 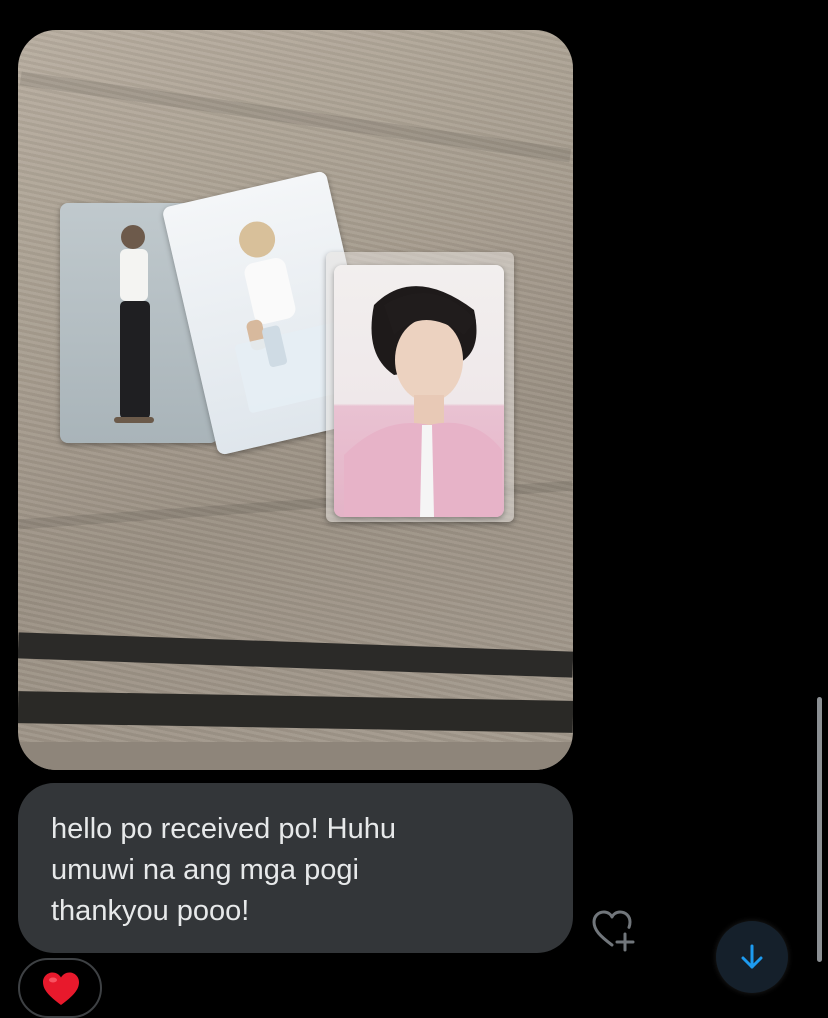 What do you see at coordinates (224, 829) in the screenshot?
I see `message-line: hello po received po! Huhu` at bounding box center [224, 829].